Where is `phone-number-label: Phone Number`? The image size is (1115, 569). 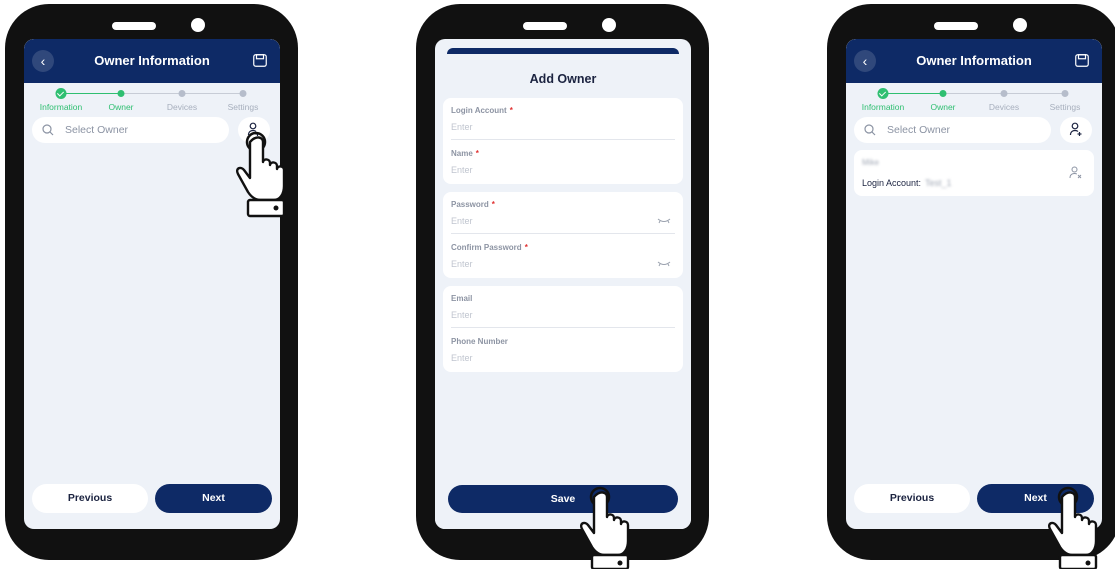
phone-number-label: Phone Number is located at coordinates (479, 341).